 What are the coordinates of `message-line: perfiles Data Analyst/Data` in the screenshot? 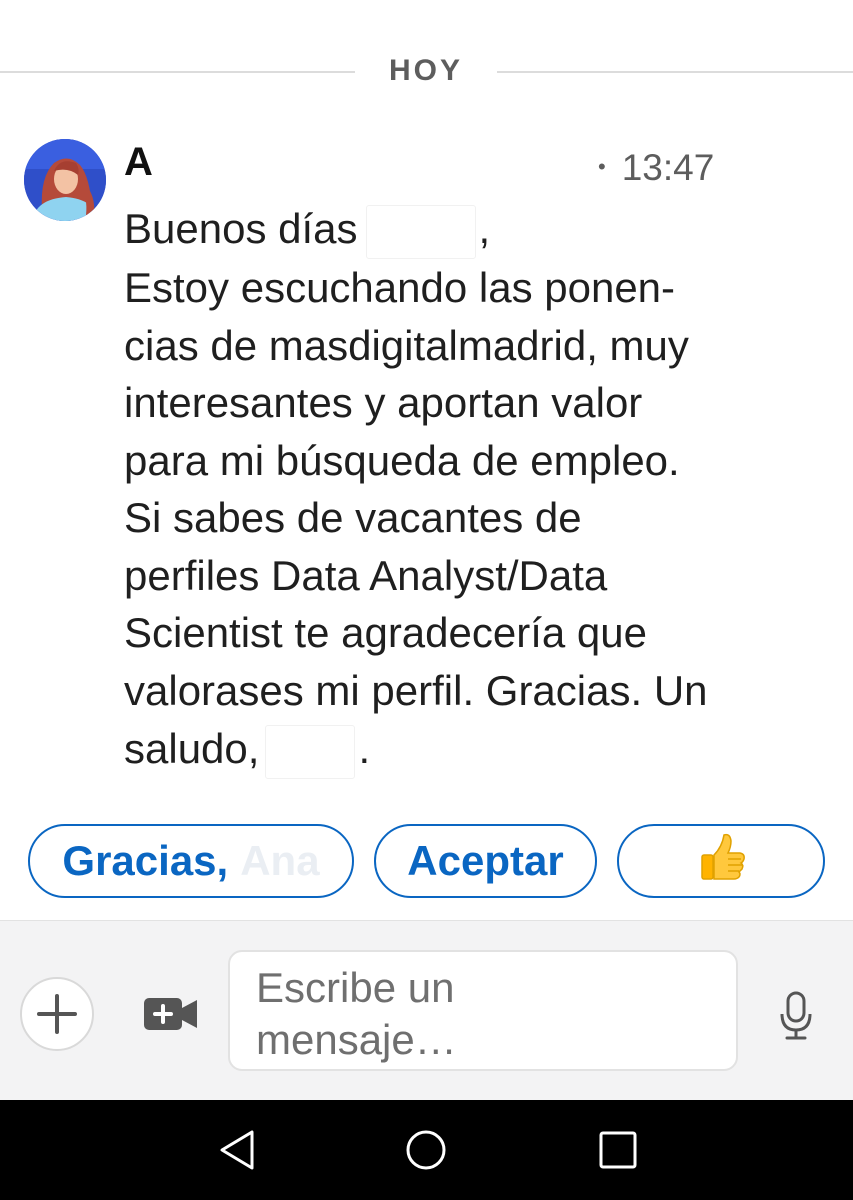 It's located at (366, 575).